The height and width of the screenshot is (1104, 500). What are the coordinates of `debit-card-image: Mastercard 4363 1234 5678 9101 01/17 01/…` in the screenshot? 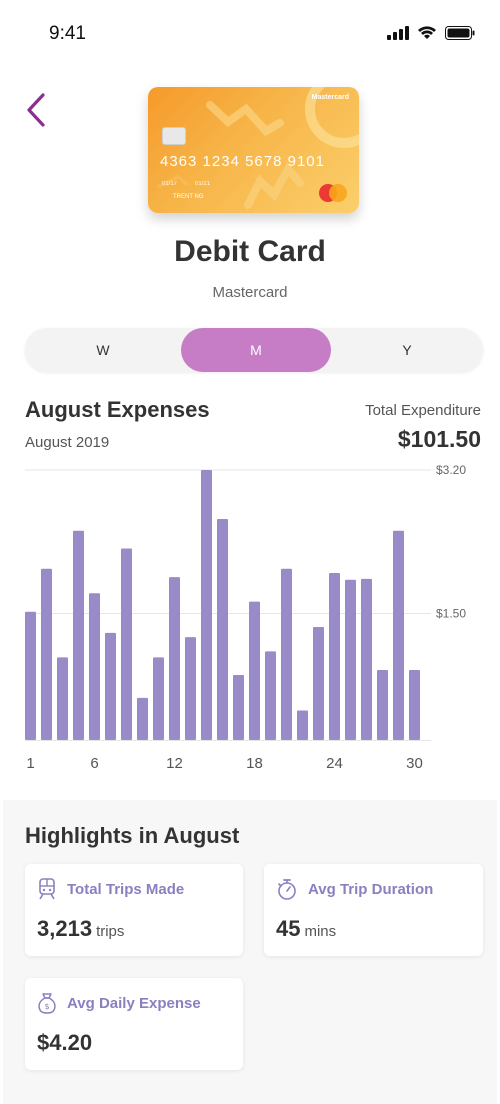 It's located at (253, 150).